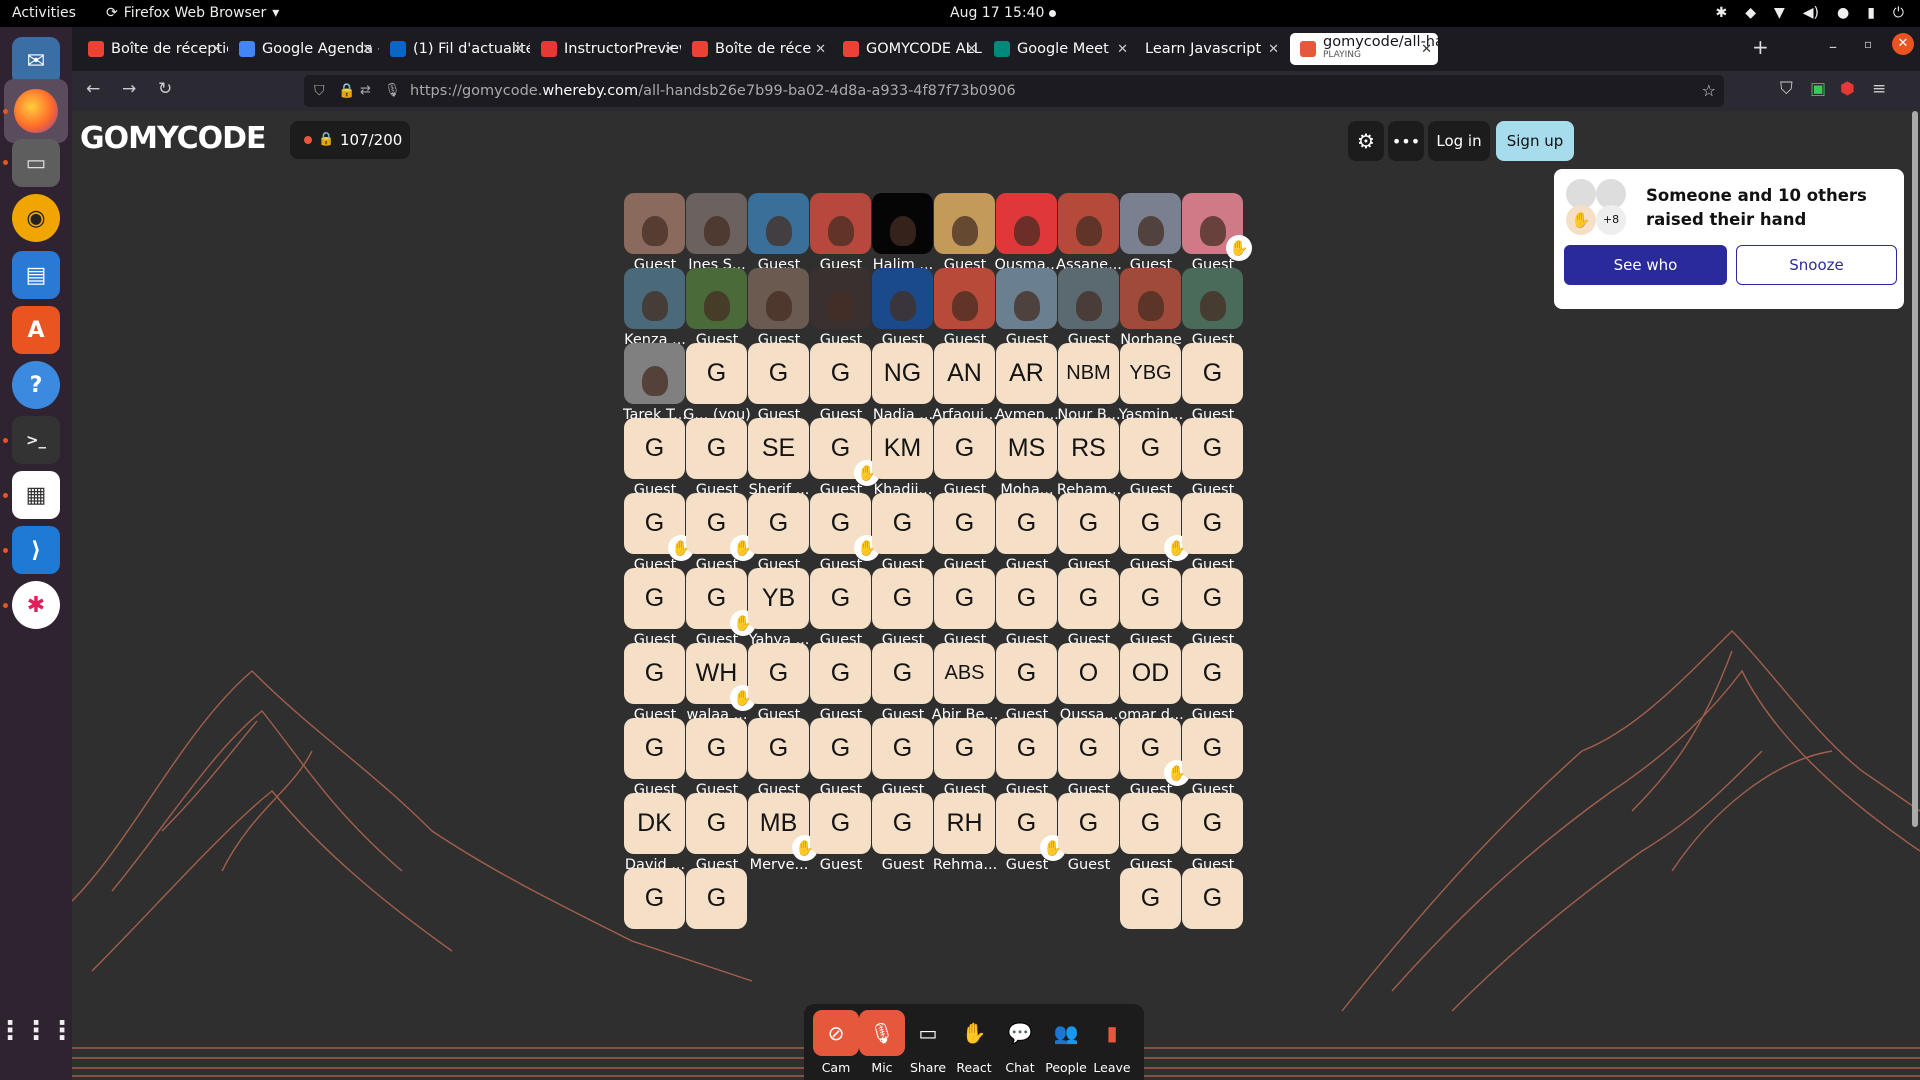 The width and height of the screenshot is (1920, 1080). I want to click on wifi-icon: ▼, so click(1779, 13).